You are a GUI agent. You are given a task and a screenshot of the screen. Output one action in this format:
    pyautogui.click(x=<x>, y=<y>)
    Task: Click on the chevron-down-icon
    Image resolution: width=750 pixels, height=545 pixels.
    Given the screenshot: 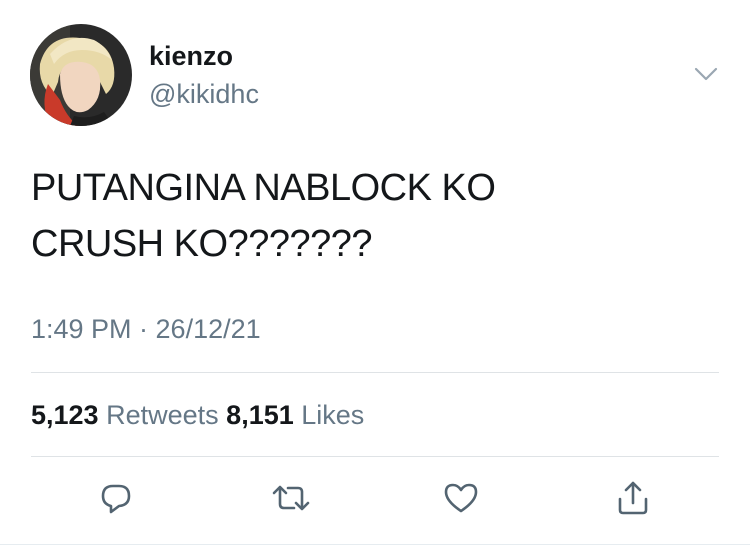 What is the action you would take?
    pyautogui.click(x=706, y=74)
    